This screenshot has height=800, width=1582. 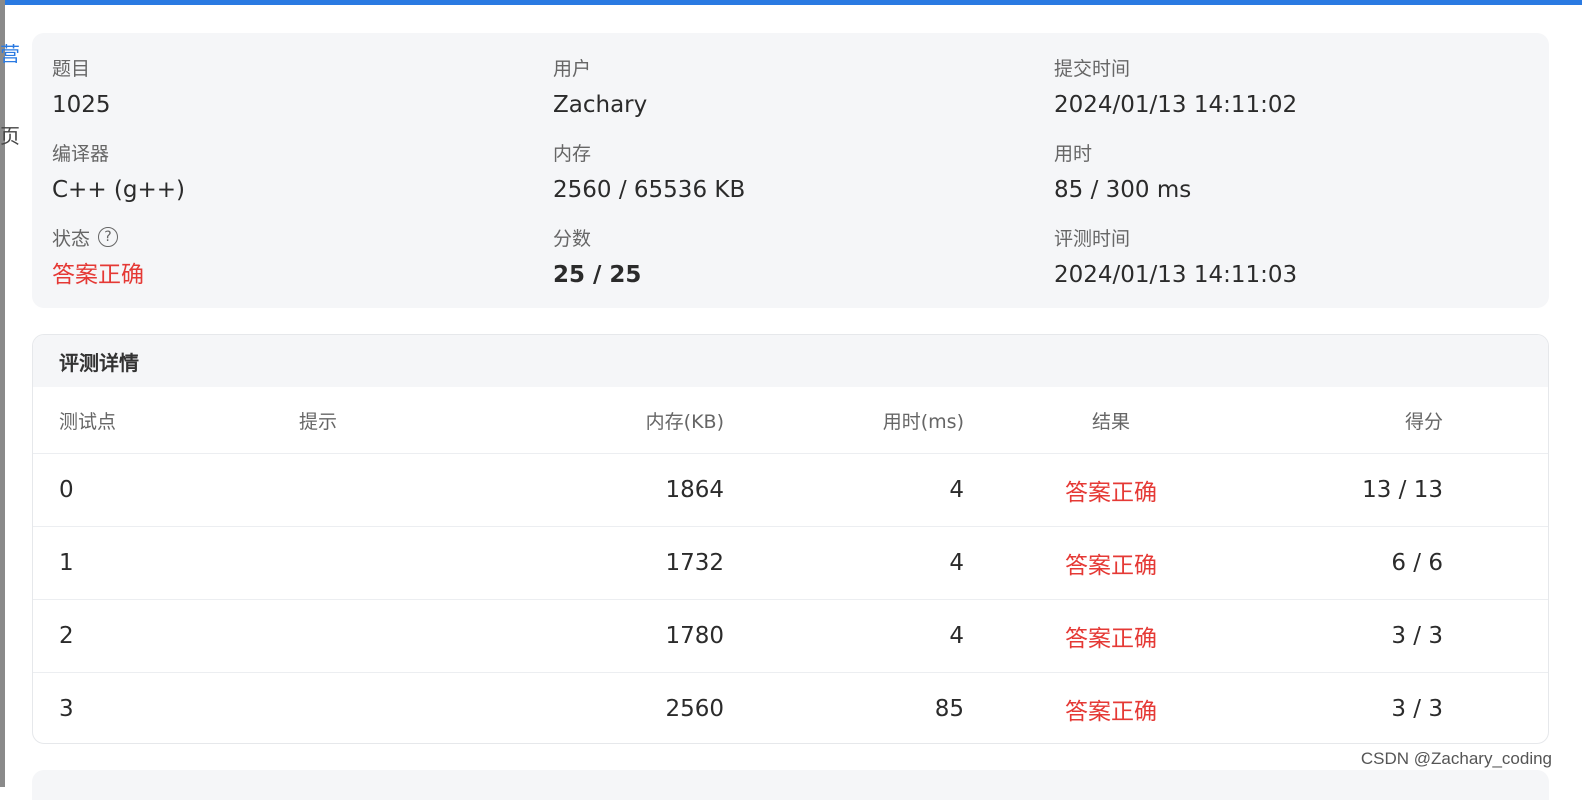 I want to click on cell-time: 85, so click(x=949, y=709).